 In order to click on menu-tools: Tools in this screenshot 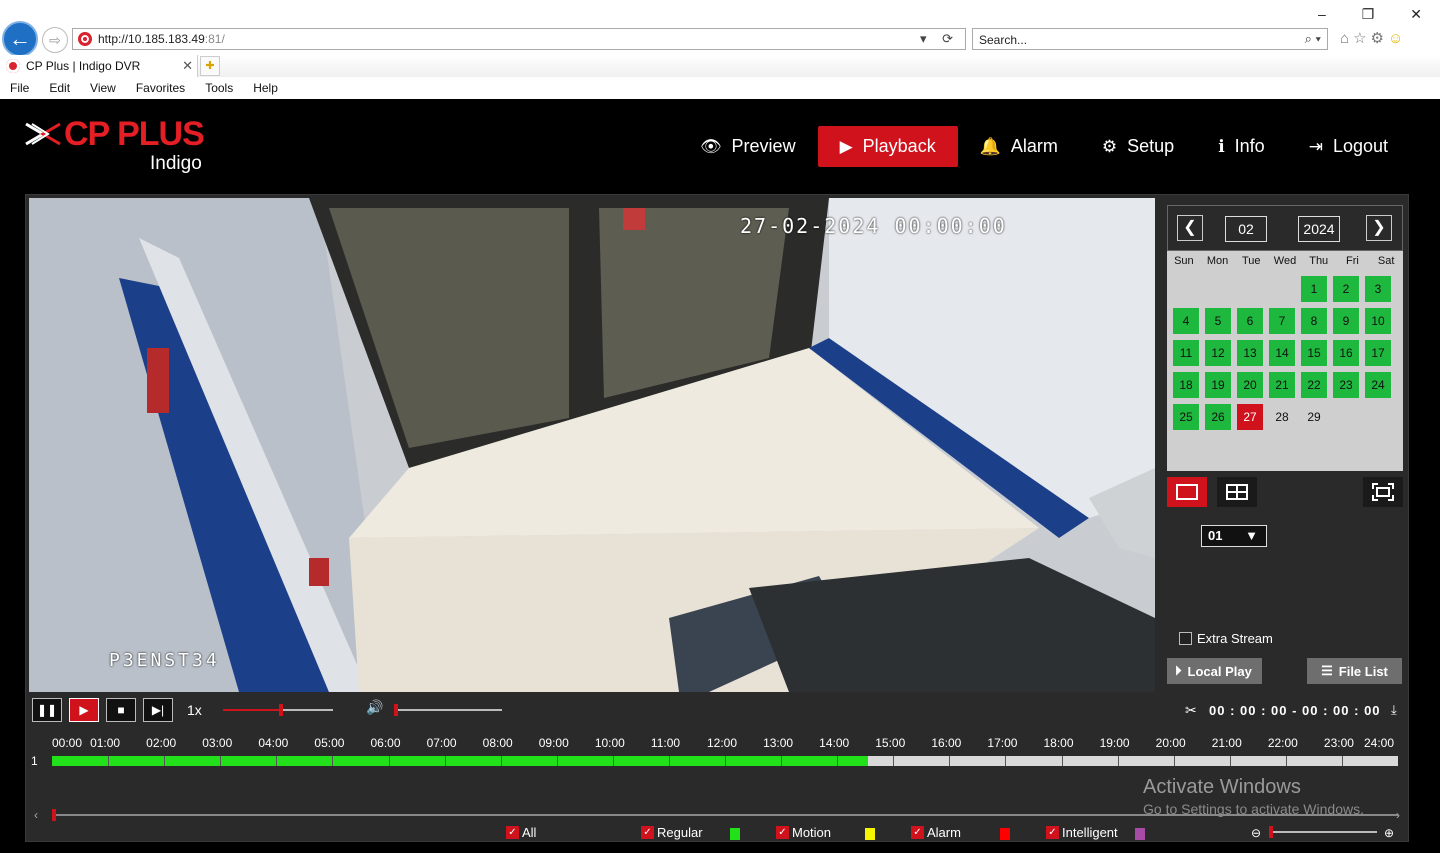, I will do `click(219, 88)`.